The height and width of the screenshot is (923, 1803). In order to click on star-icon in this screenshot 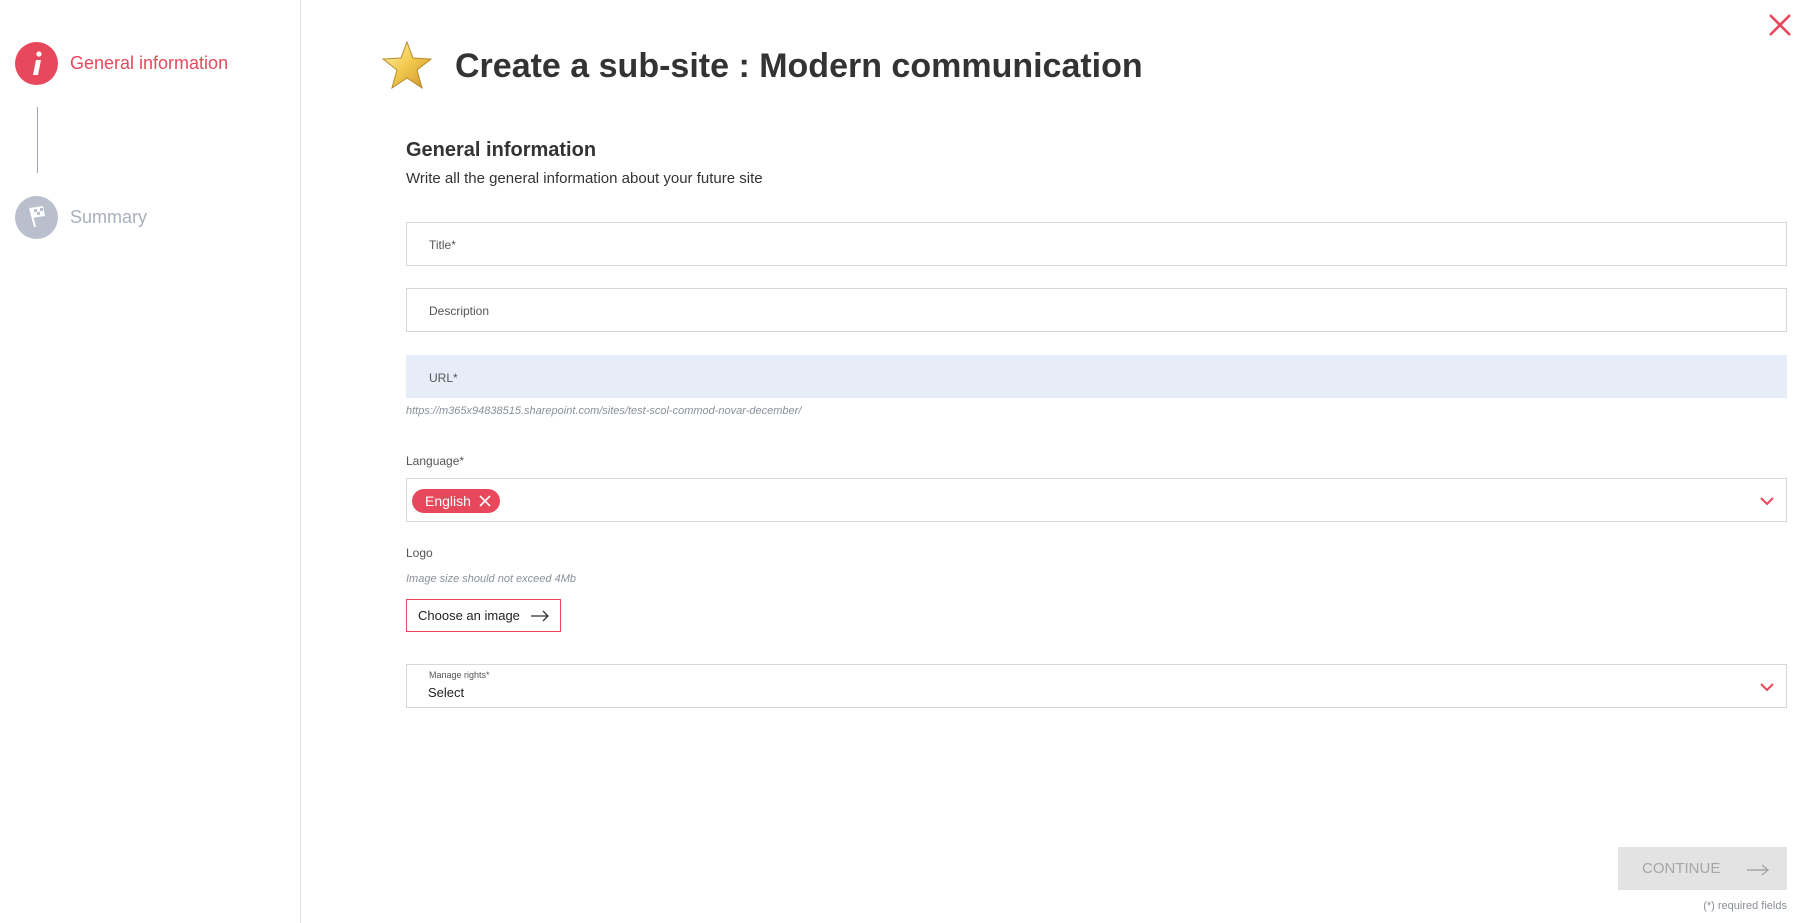, I will do `click(409, 66)`.